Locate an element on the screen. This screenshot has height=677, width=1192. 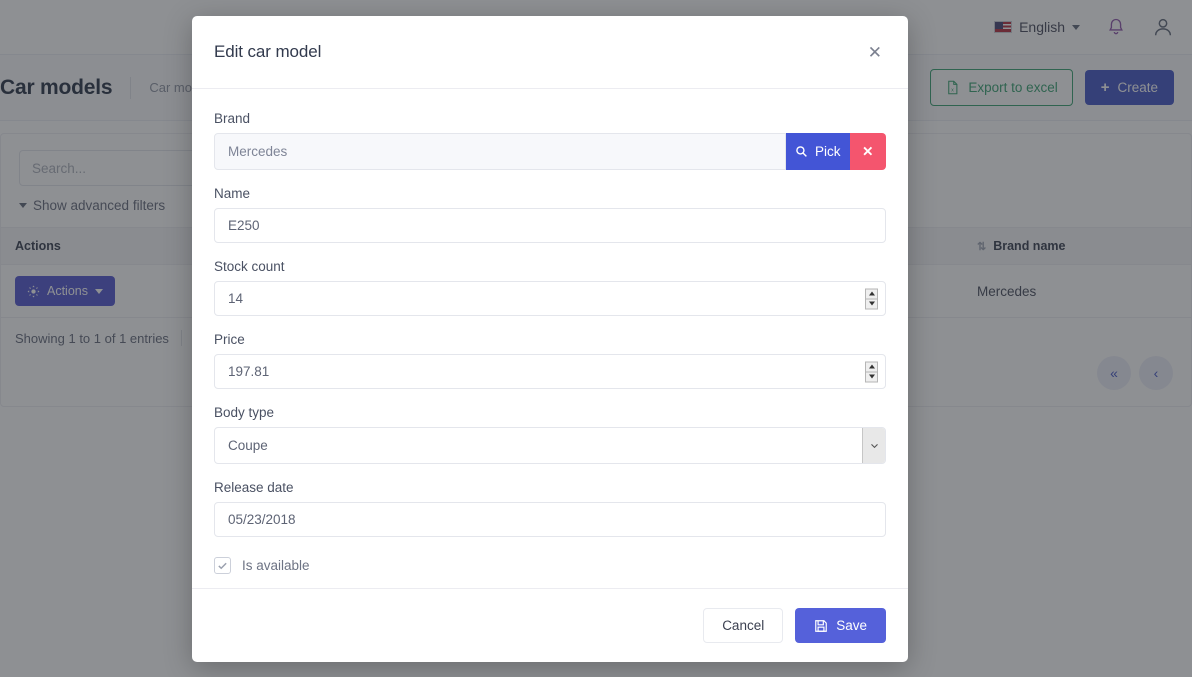
search-icon is located at coordinates (801, 151).